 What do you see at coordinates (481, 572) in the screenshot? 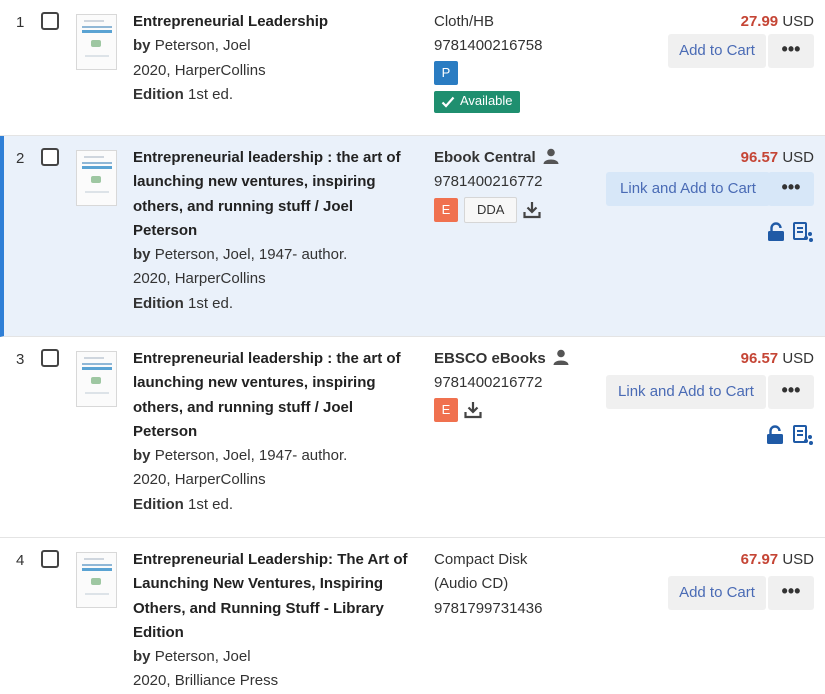
I see `item-format: Compact Disk (Audio CD)` at bounding box center [481, 572].